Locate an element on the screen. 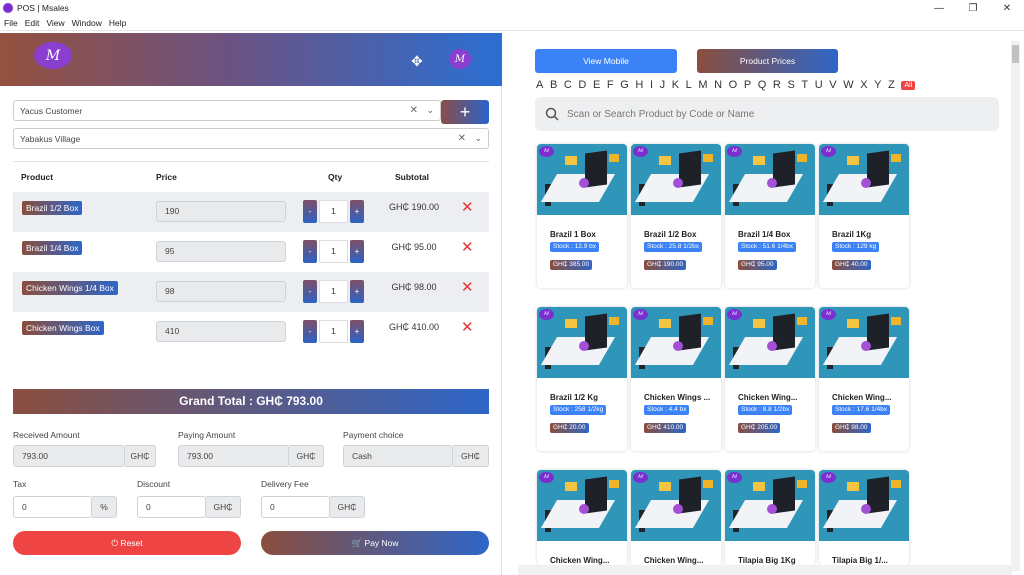 Image resolution: width=1024 pixels, height=575 pixels. payment-choice-select: Cash is located at coordinates (398, 456).